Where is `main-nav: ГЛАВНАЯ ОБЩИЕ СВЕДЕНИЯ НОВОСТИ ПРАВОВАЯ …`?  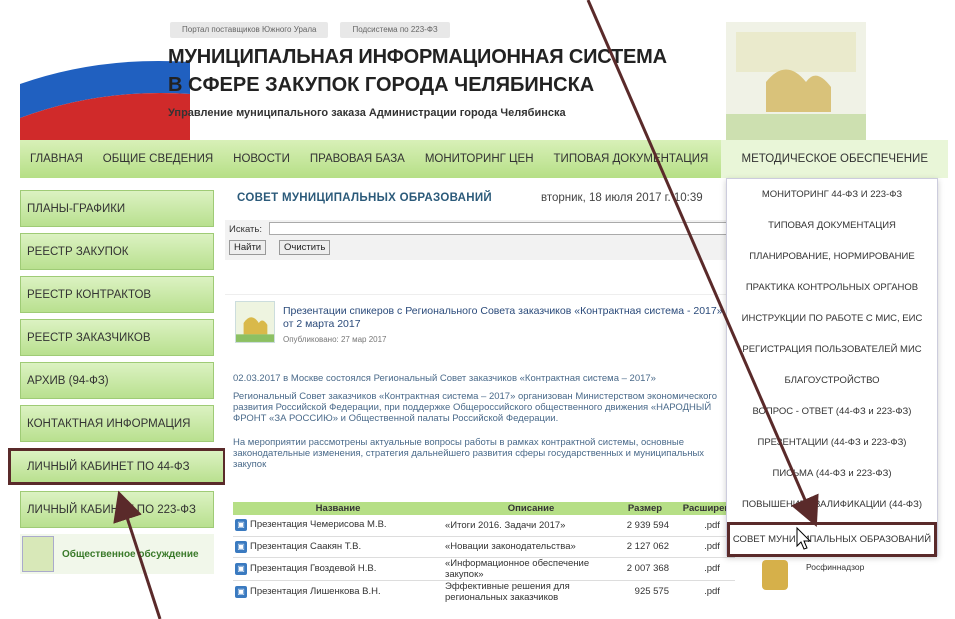
main-nav: ГЛАВНАЯ ОБЩИЕ СВЕДЕНИЯ НОВОСТИ ПРАВОВАЯ … is located at coordinates (484, 159).